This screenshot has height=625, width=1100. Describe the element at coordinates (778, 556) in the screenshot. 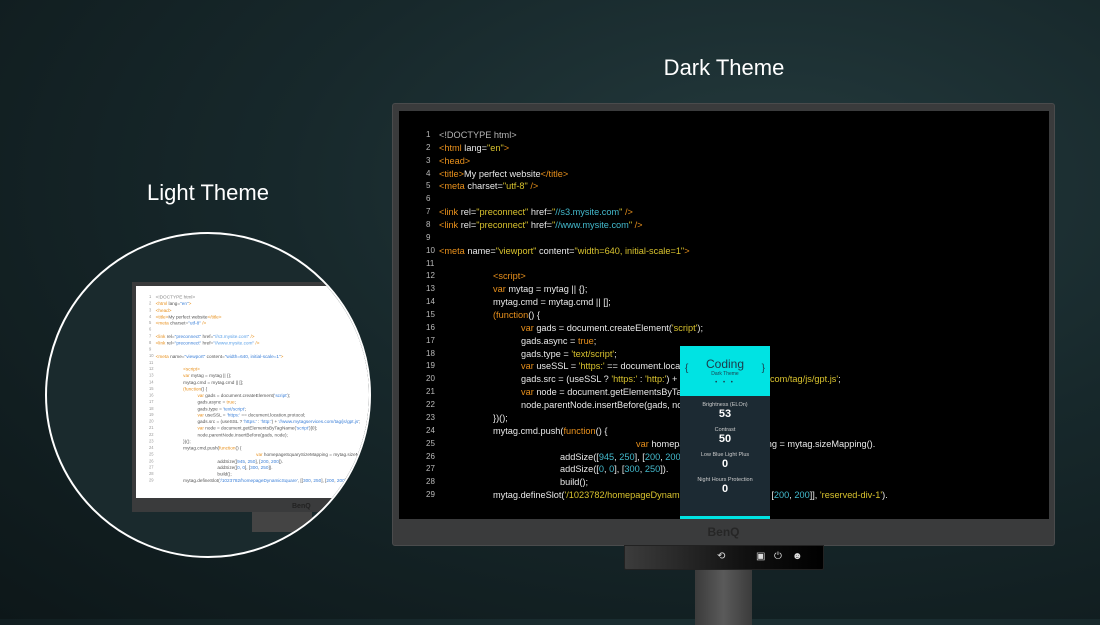

I see `power-icon: ⏻` at that location.